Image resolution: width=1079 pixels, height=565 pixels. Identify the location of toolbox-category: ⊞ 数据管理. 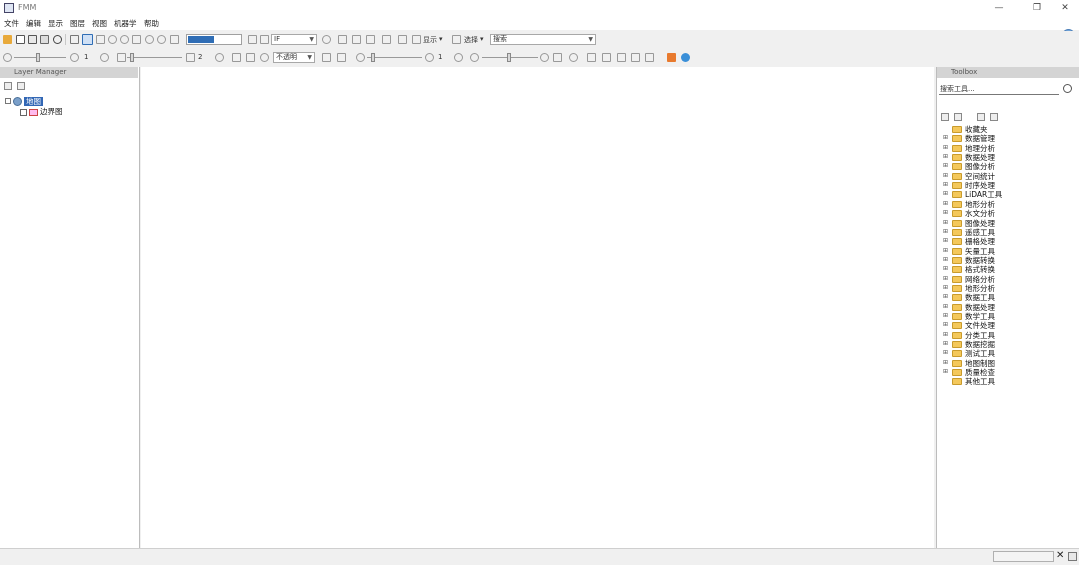
(1007, 138).